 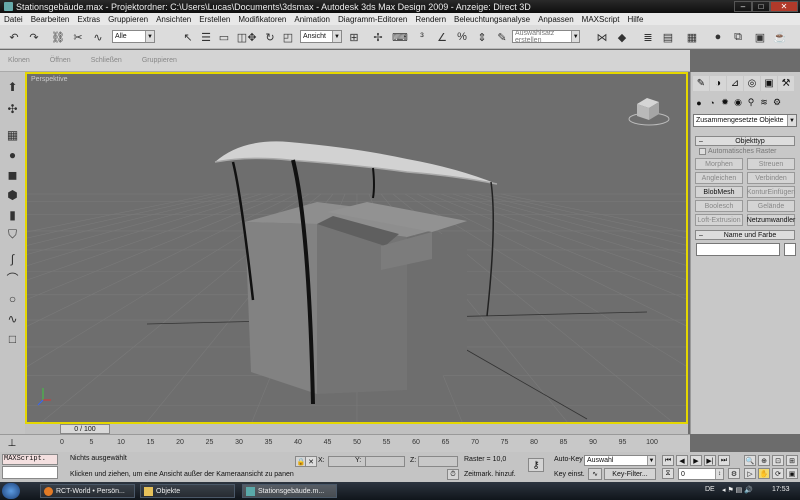 What do you see at coordinates (354, 37) in the screenshot?
I see `pivot-center-icon: ⊞` at bounding box center [354, 37].